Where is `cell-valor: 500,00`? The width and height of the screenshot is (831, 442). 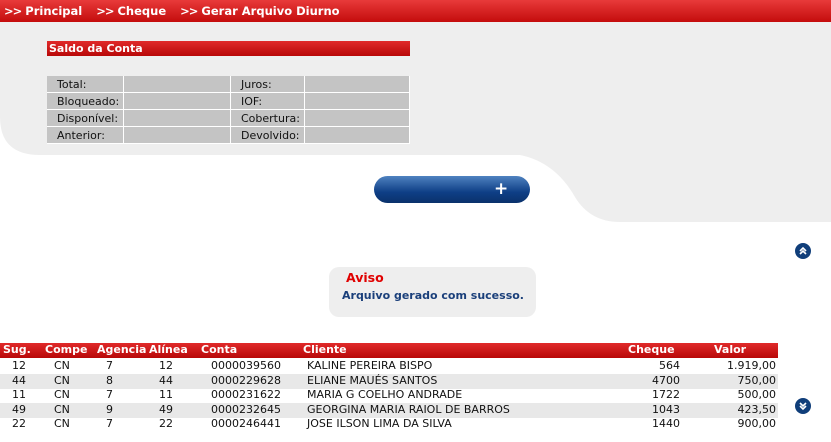 cell-valor: 500,00 is located at coordinates (757, 394).